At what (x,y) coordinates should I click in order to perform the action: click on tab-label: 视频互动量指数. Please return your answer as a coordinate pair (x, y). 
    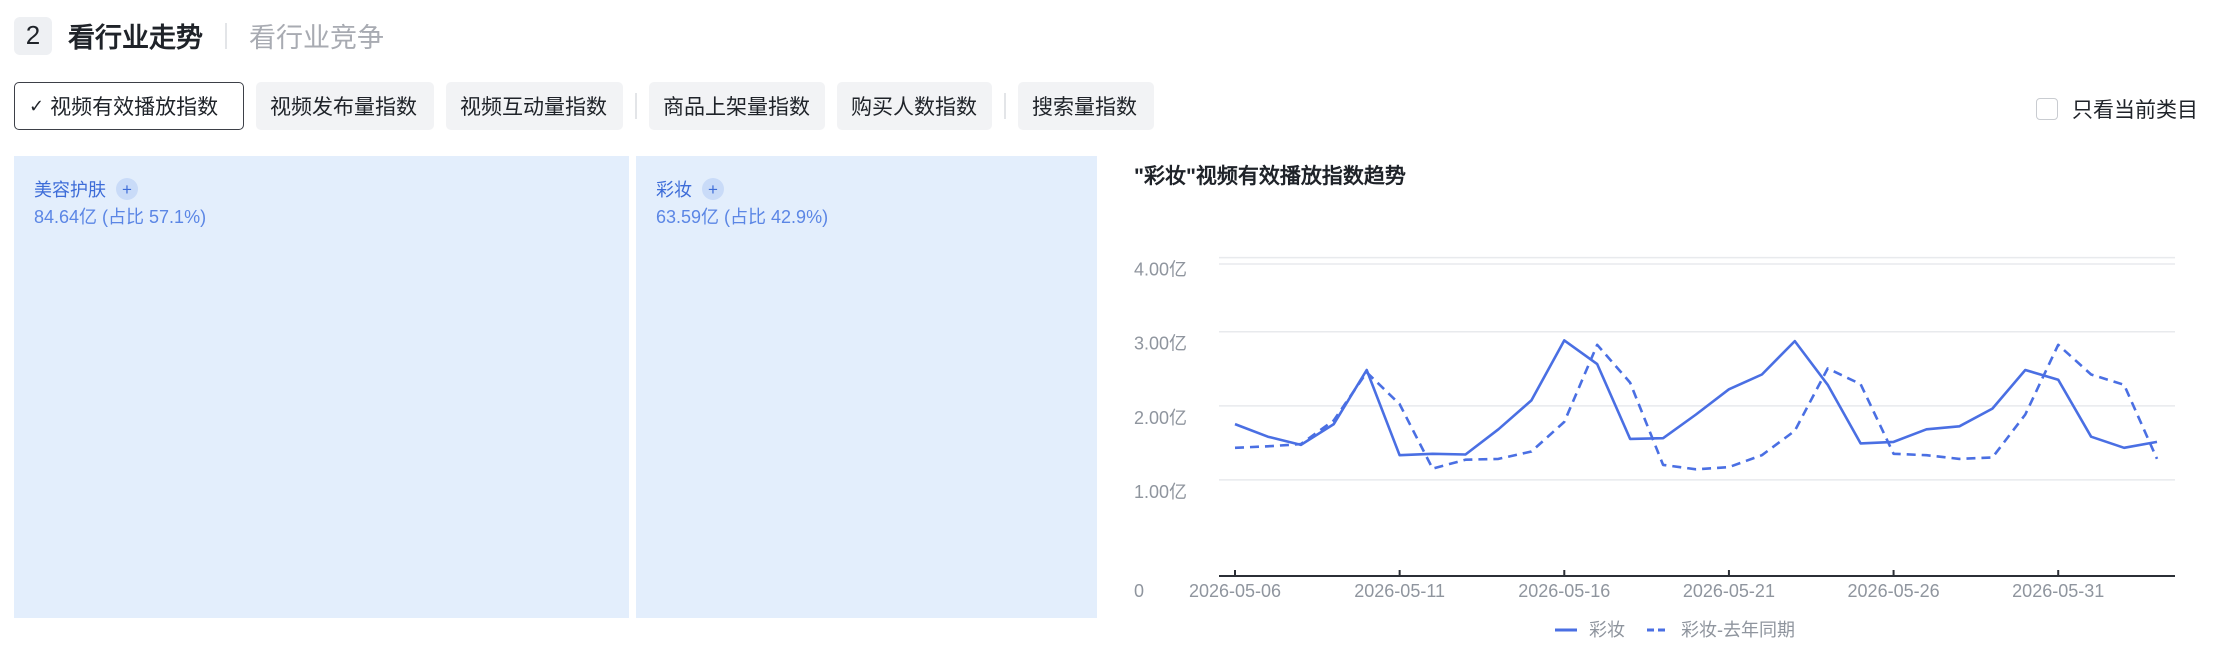
    Looking at the image, I should click on (533, 107).